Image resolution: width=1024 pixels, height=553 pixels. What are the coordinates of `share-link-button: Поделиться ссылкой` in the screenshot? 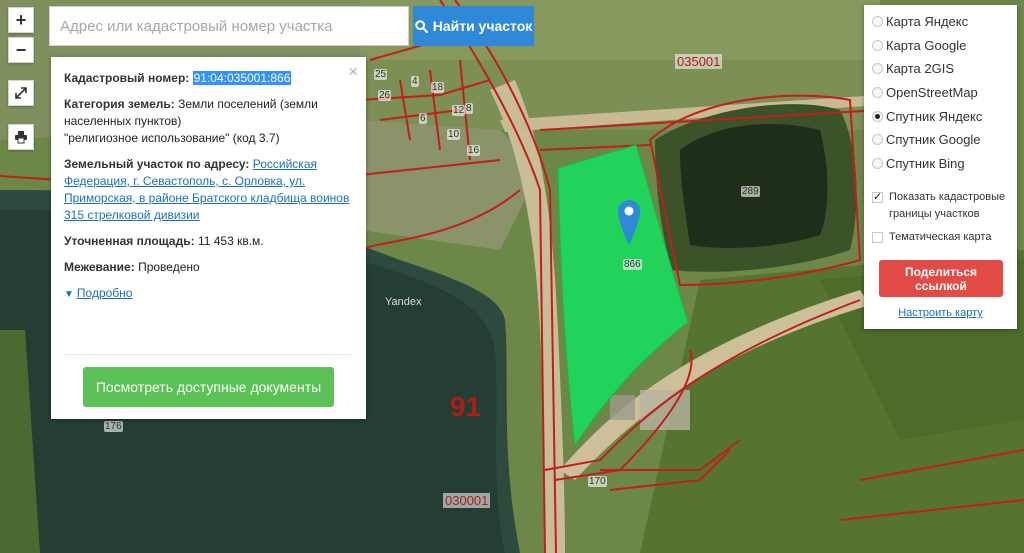 It's located at (941, 278).